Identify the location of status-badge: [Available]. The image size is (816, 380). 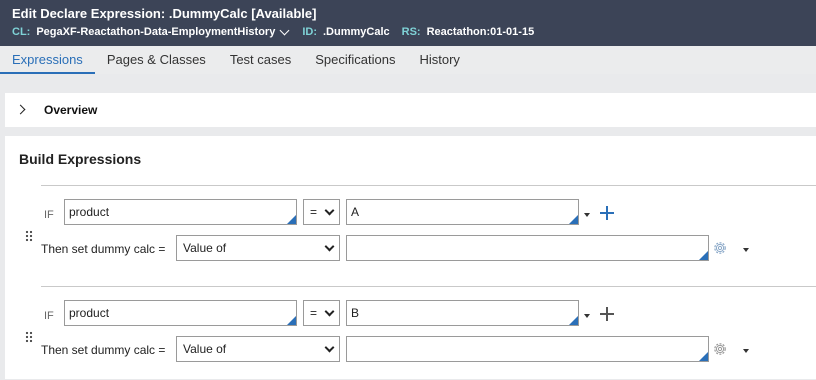
(284, 13).